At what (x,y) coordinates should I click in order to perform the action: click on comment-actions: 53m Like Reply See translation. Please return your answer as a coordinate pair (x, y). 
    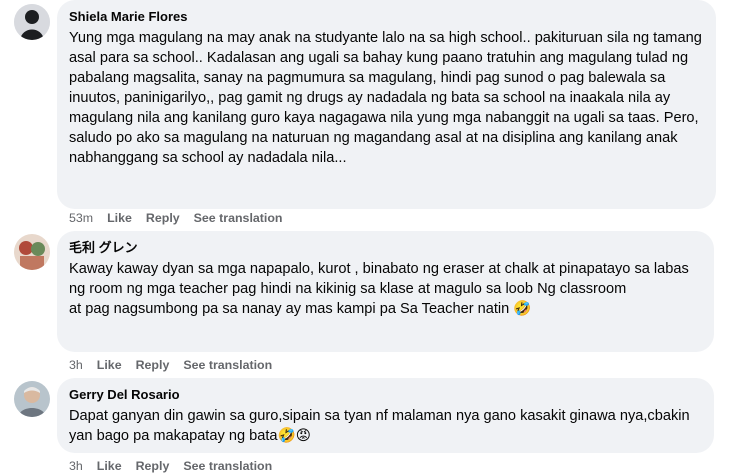
    Looking at the image, I should click on (182, 218).